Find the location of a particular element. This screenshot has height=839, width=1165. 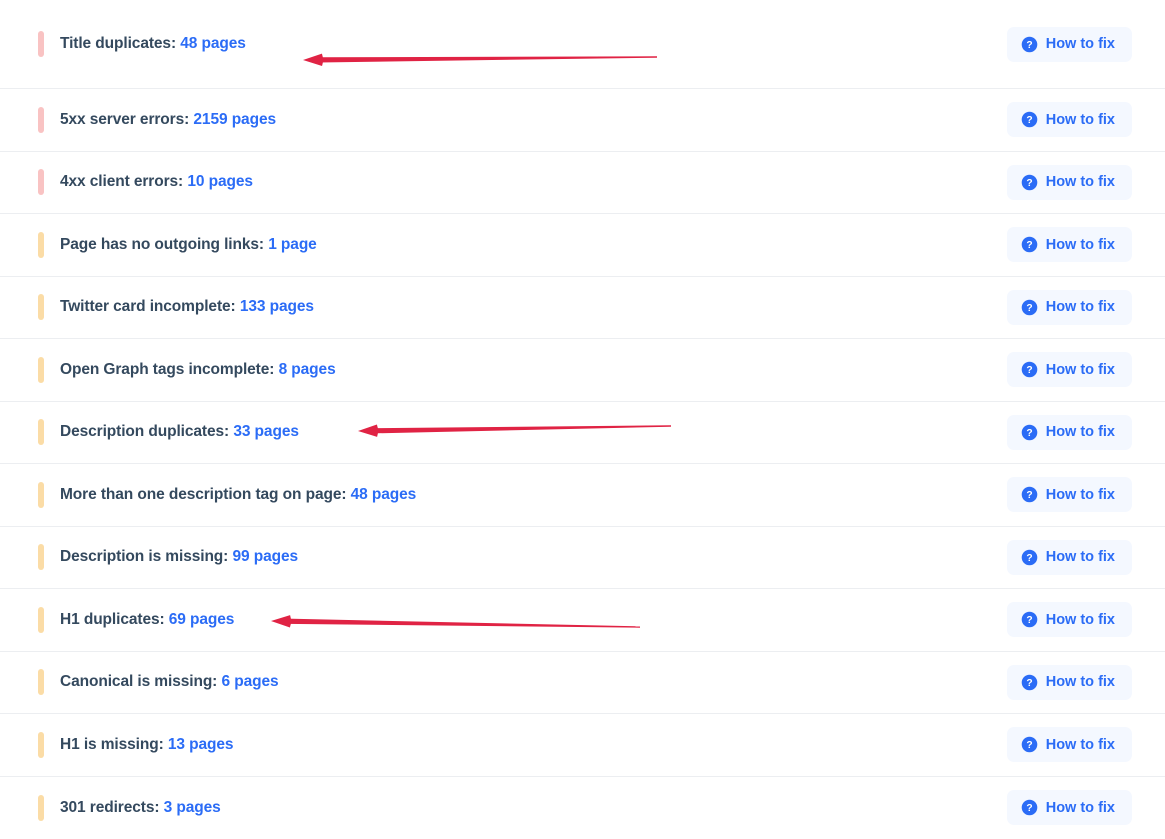

issue-title: H1 duplicates: is located at coordinates (112, 619).